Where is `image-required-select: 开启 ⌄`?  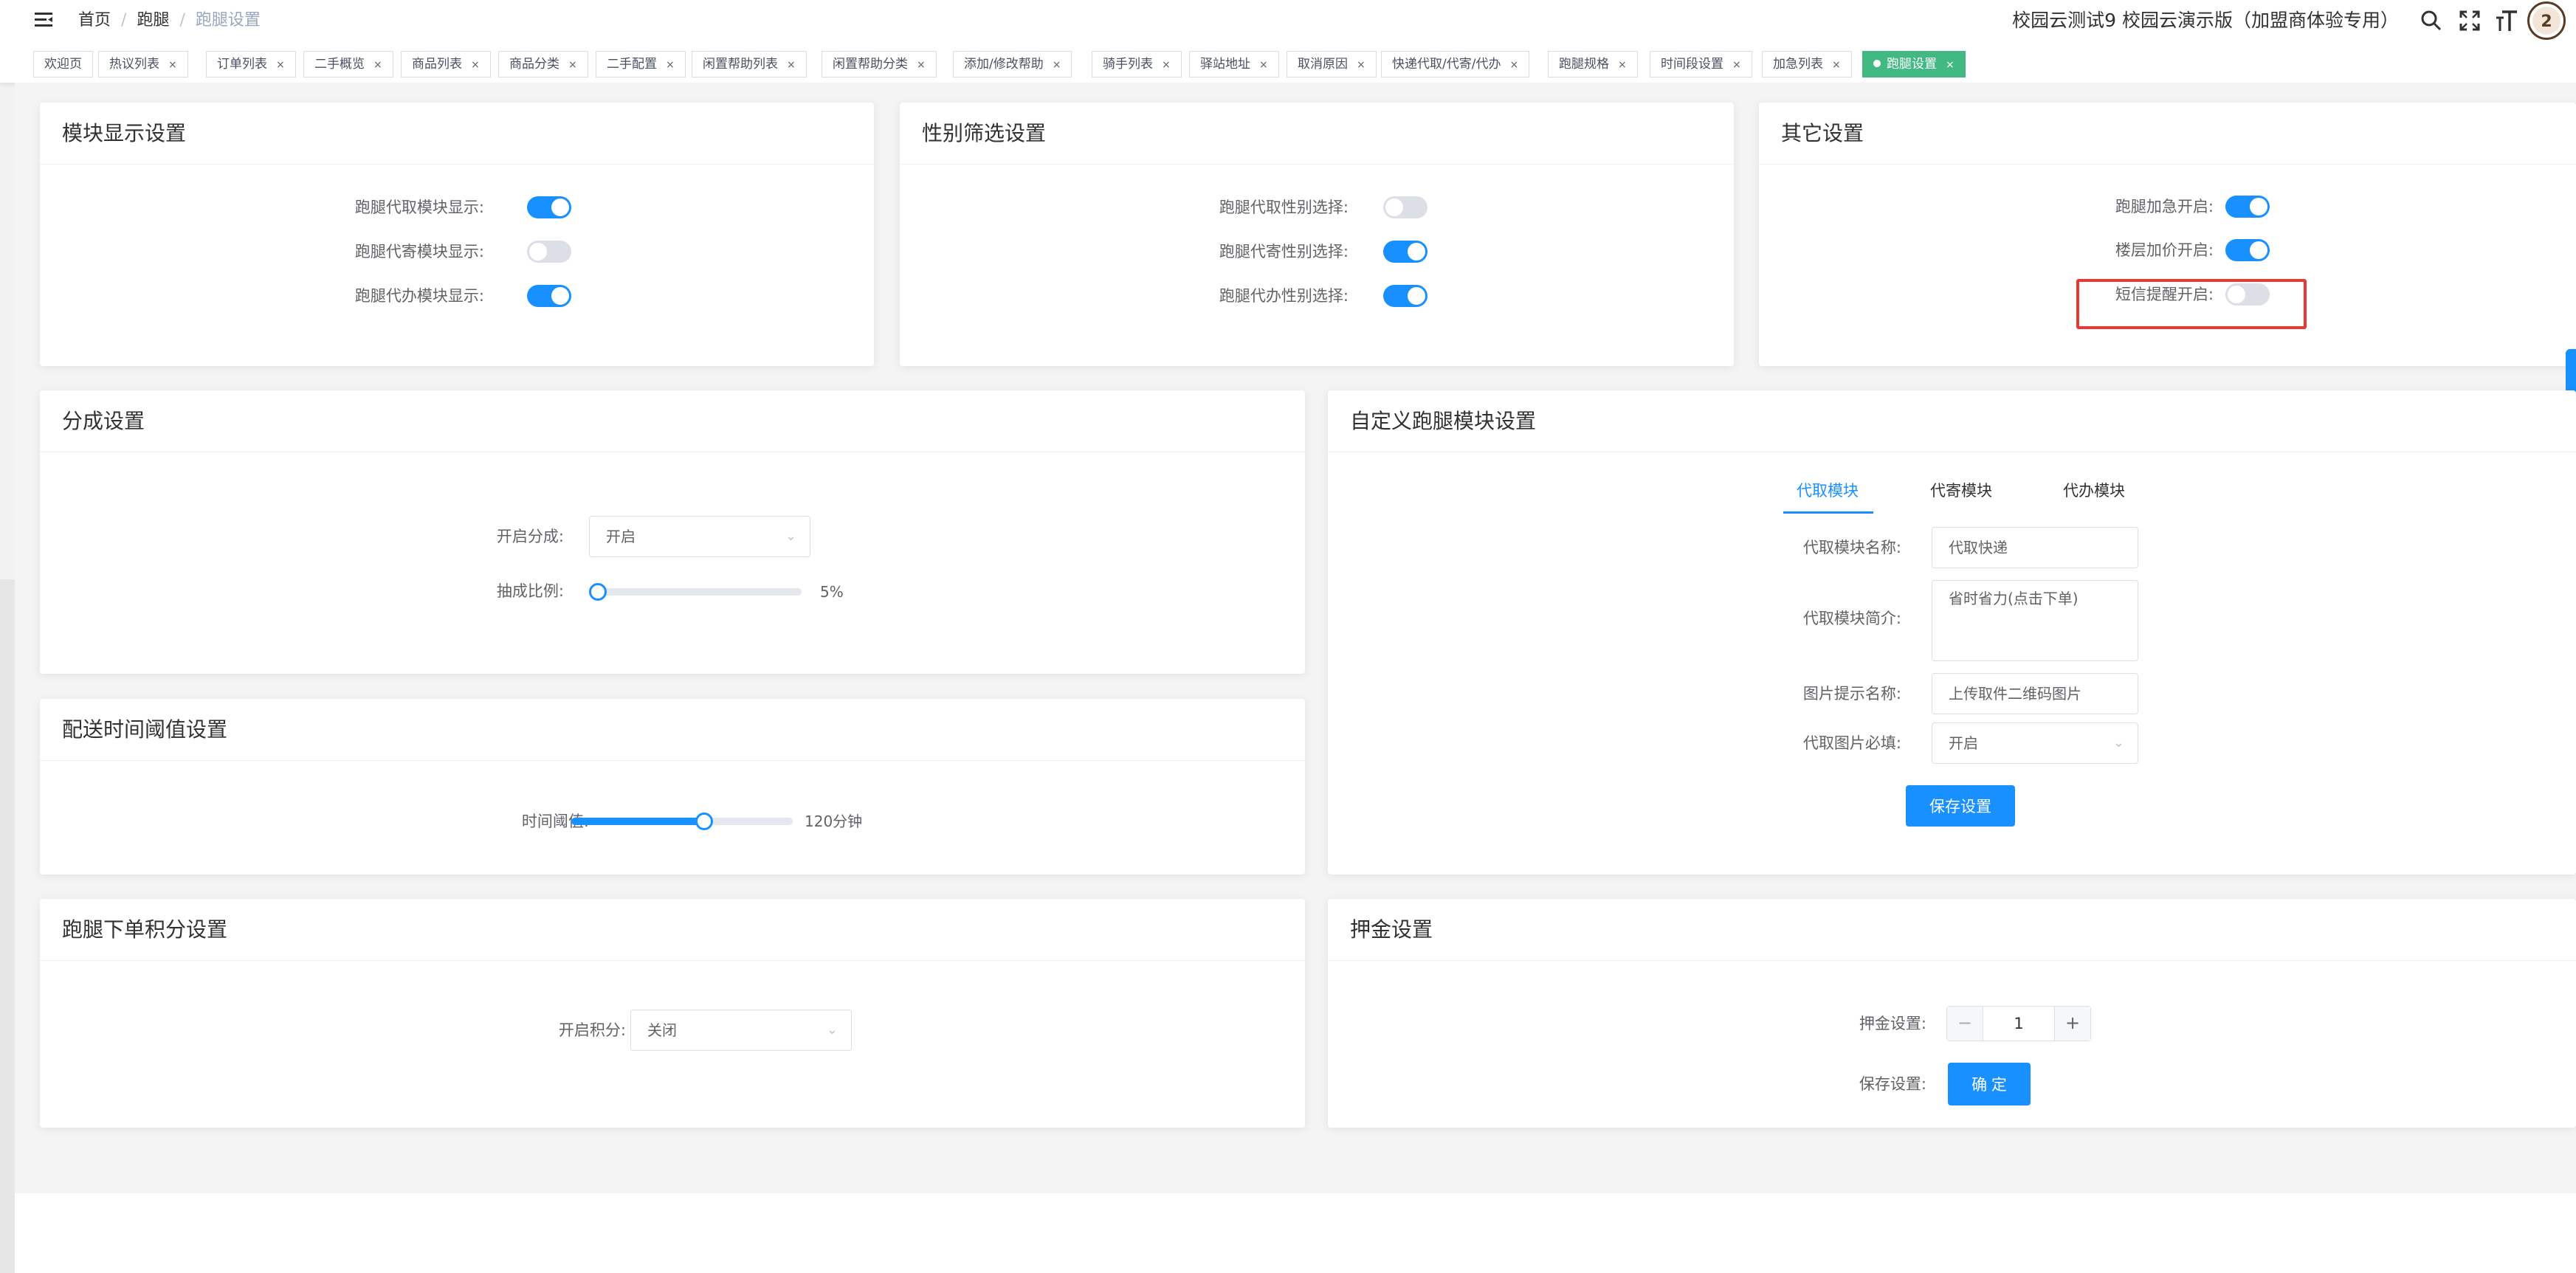
image-required-select: 开启 ⌄ is located at coordinates (2035, 743).